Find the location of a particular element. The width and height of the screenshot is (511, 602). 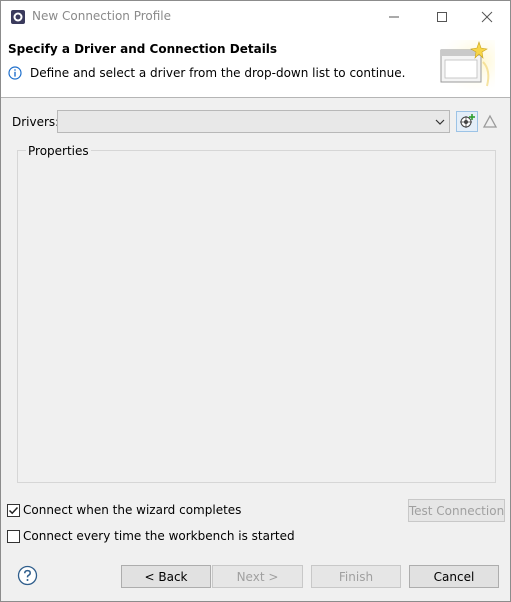

minimize-button is located at coordinates (394, 16).